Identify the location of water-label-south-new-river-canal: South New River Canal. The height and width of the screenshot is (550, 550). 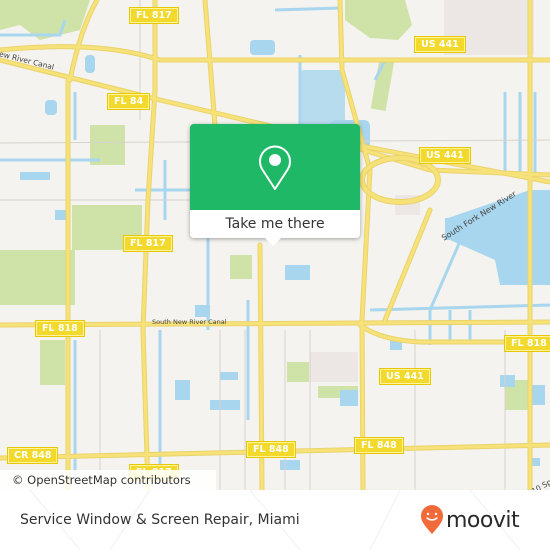
(189, 322).